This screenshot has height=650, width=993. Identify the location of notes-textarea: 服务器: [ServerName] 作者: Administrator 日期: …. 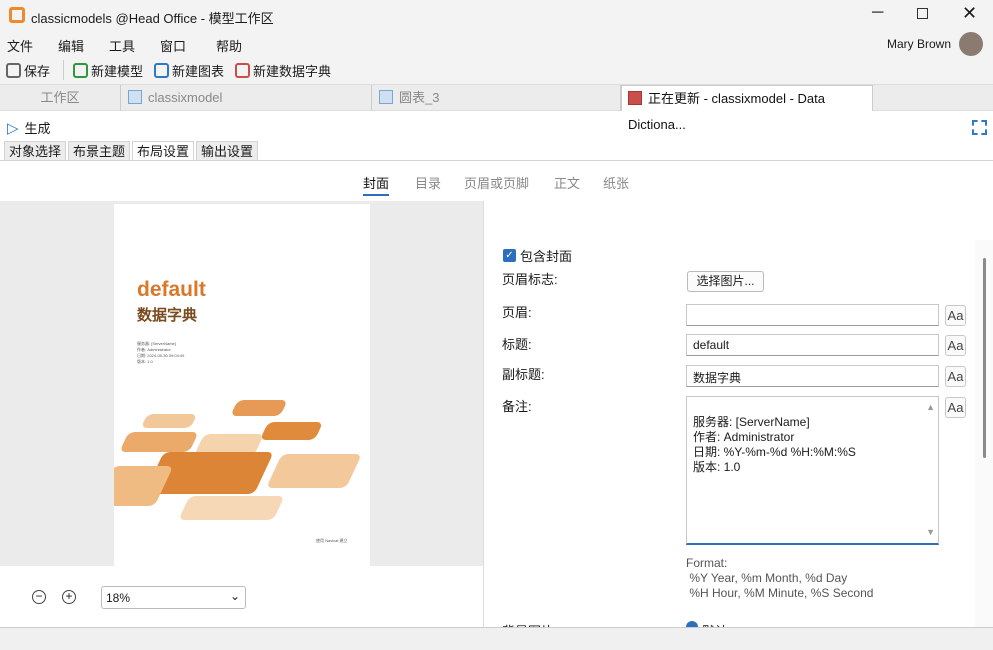
(812, 470).